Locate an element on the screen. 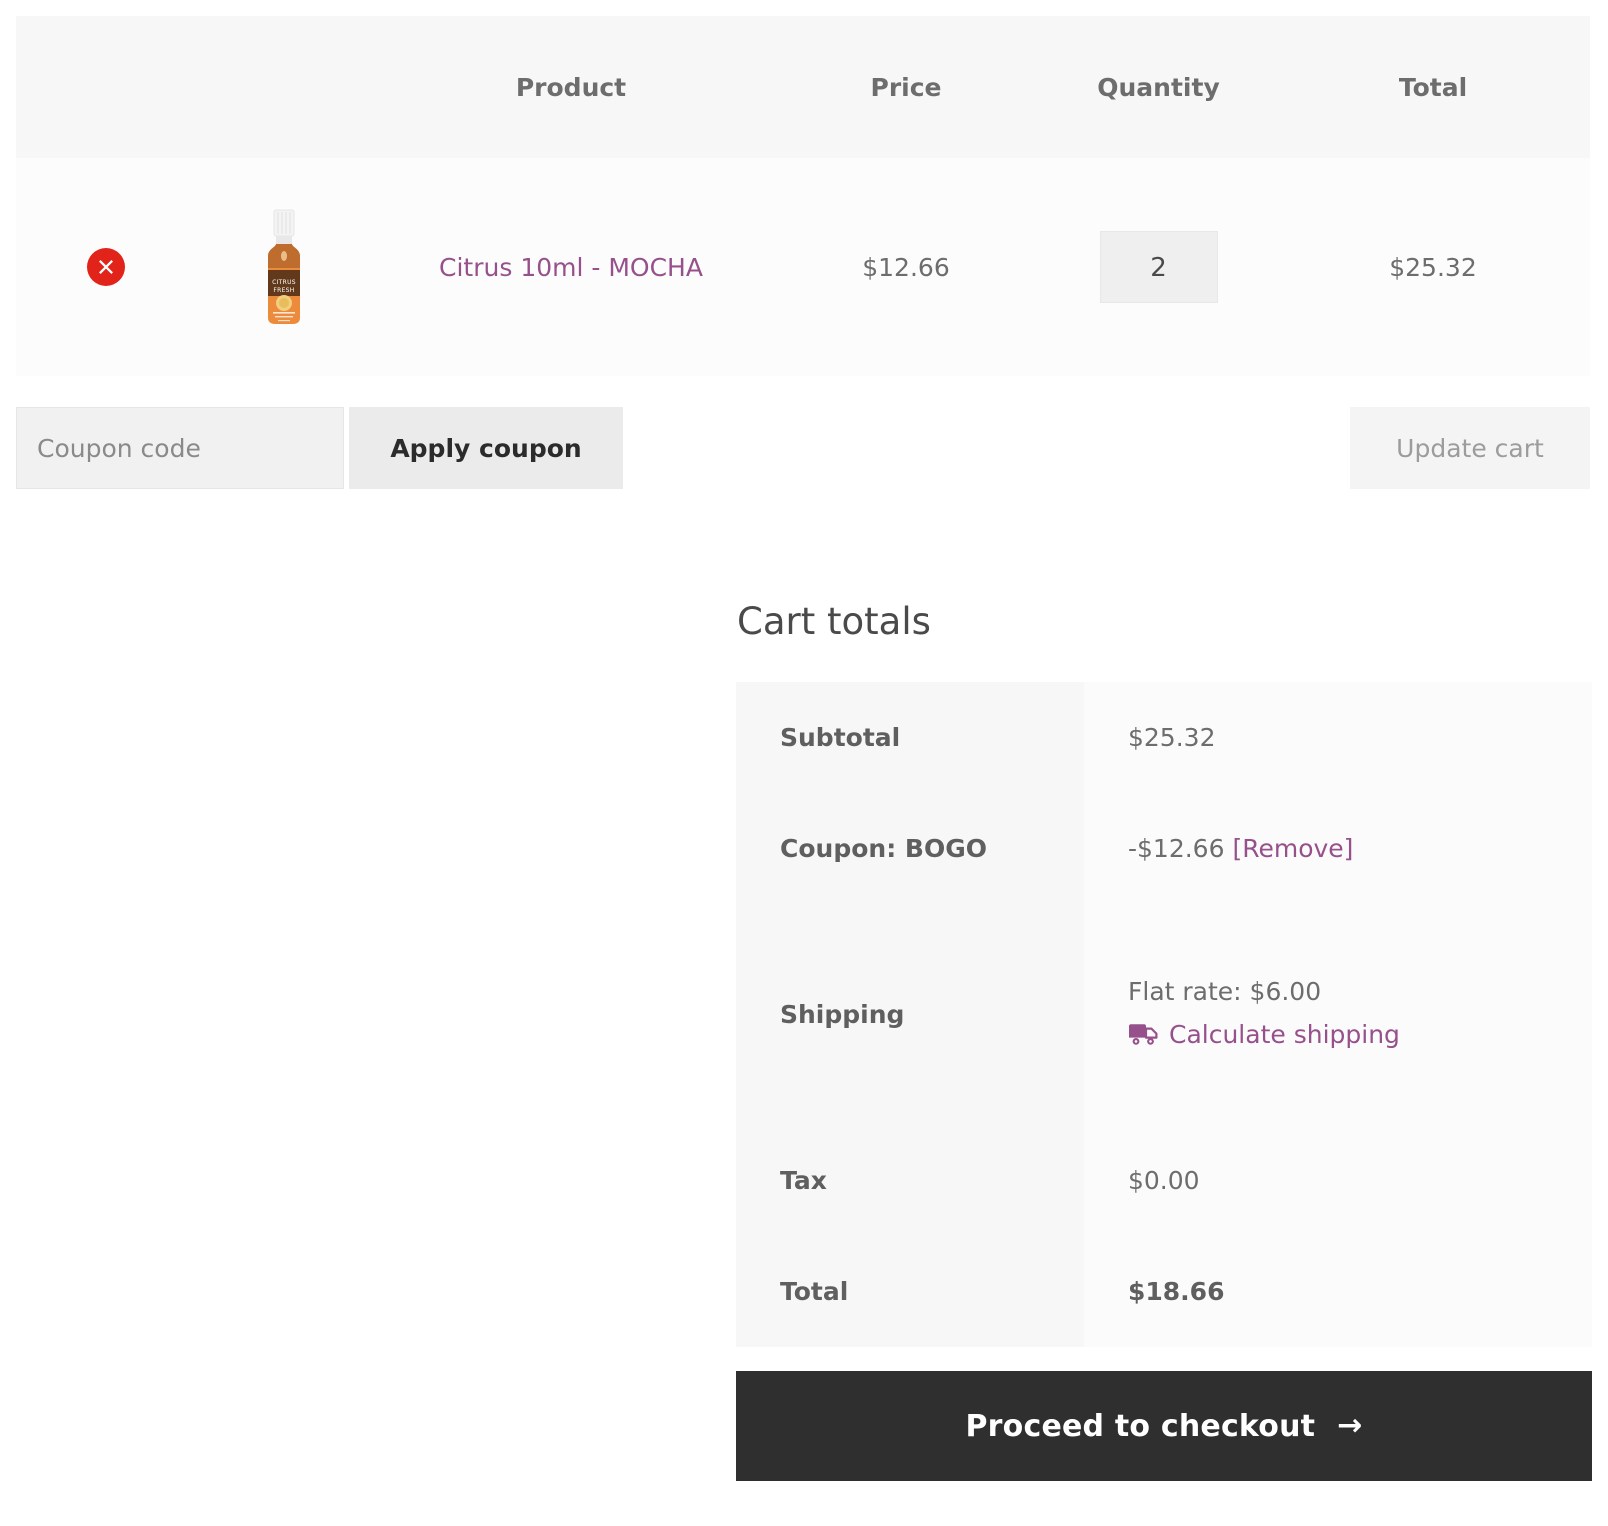  checkout-label: Proceed to checkout is located at coordinates (1140, 1426).